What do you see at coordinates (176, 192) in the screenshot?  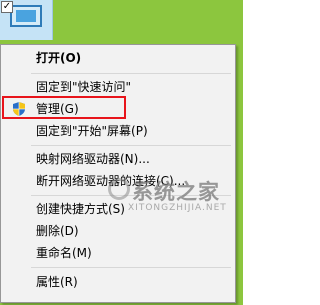 I see `watermark-title: 系统之家` at bounding box center [176, 192].